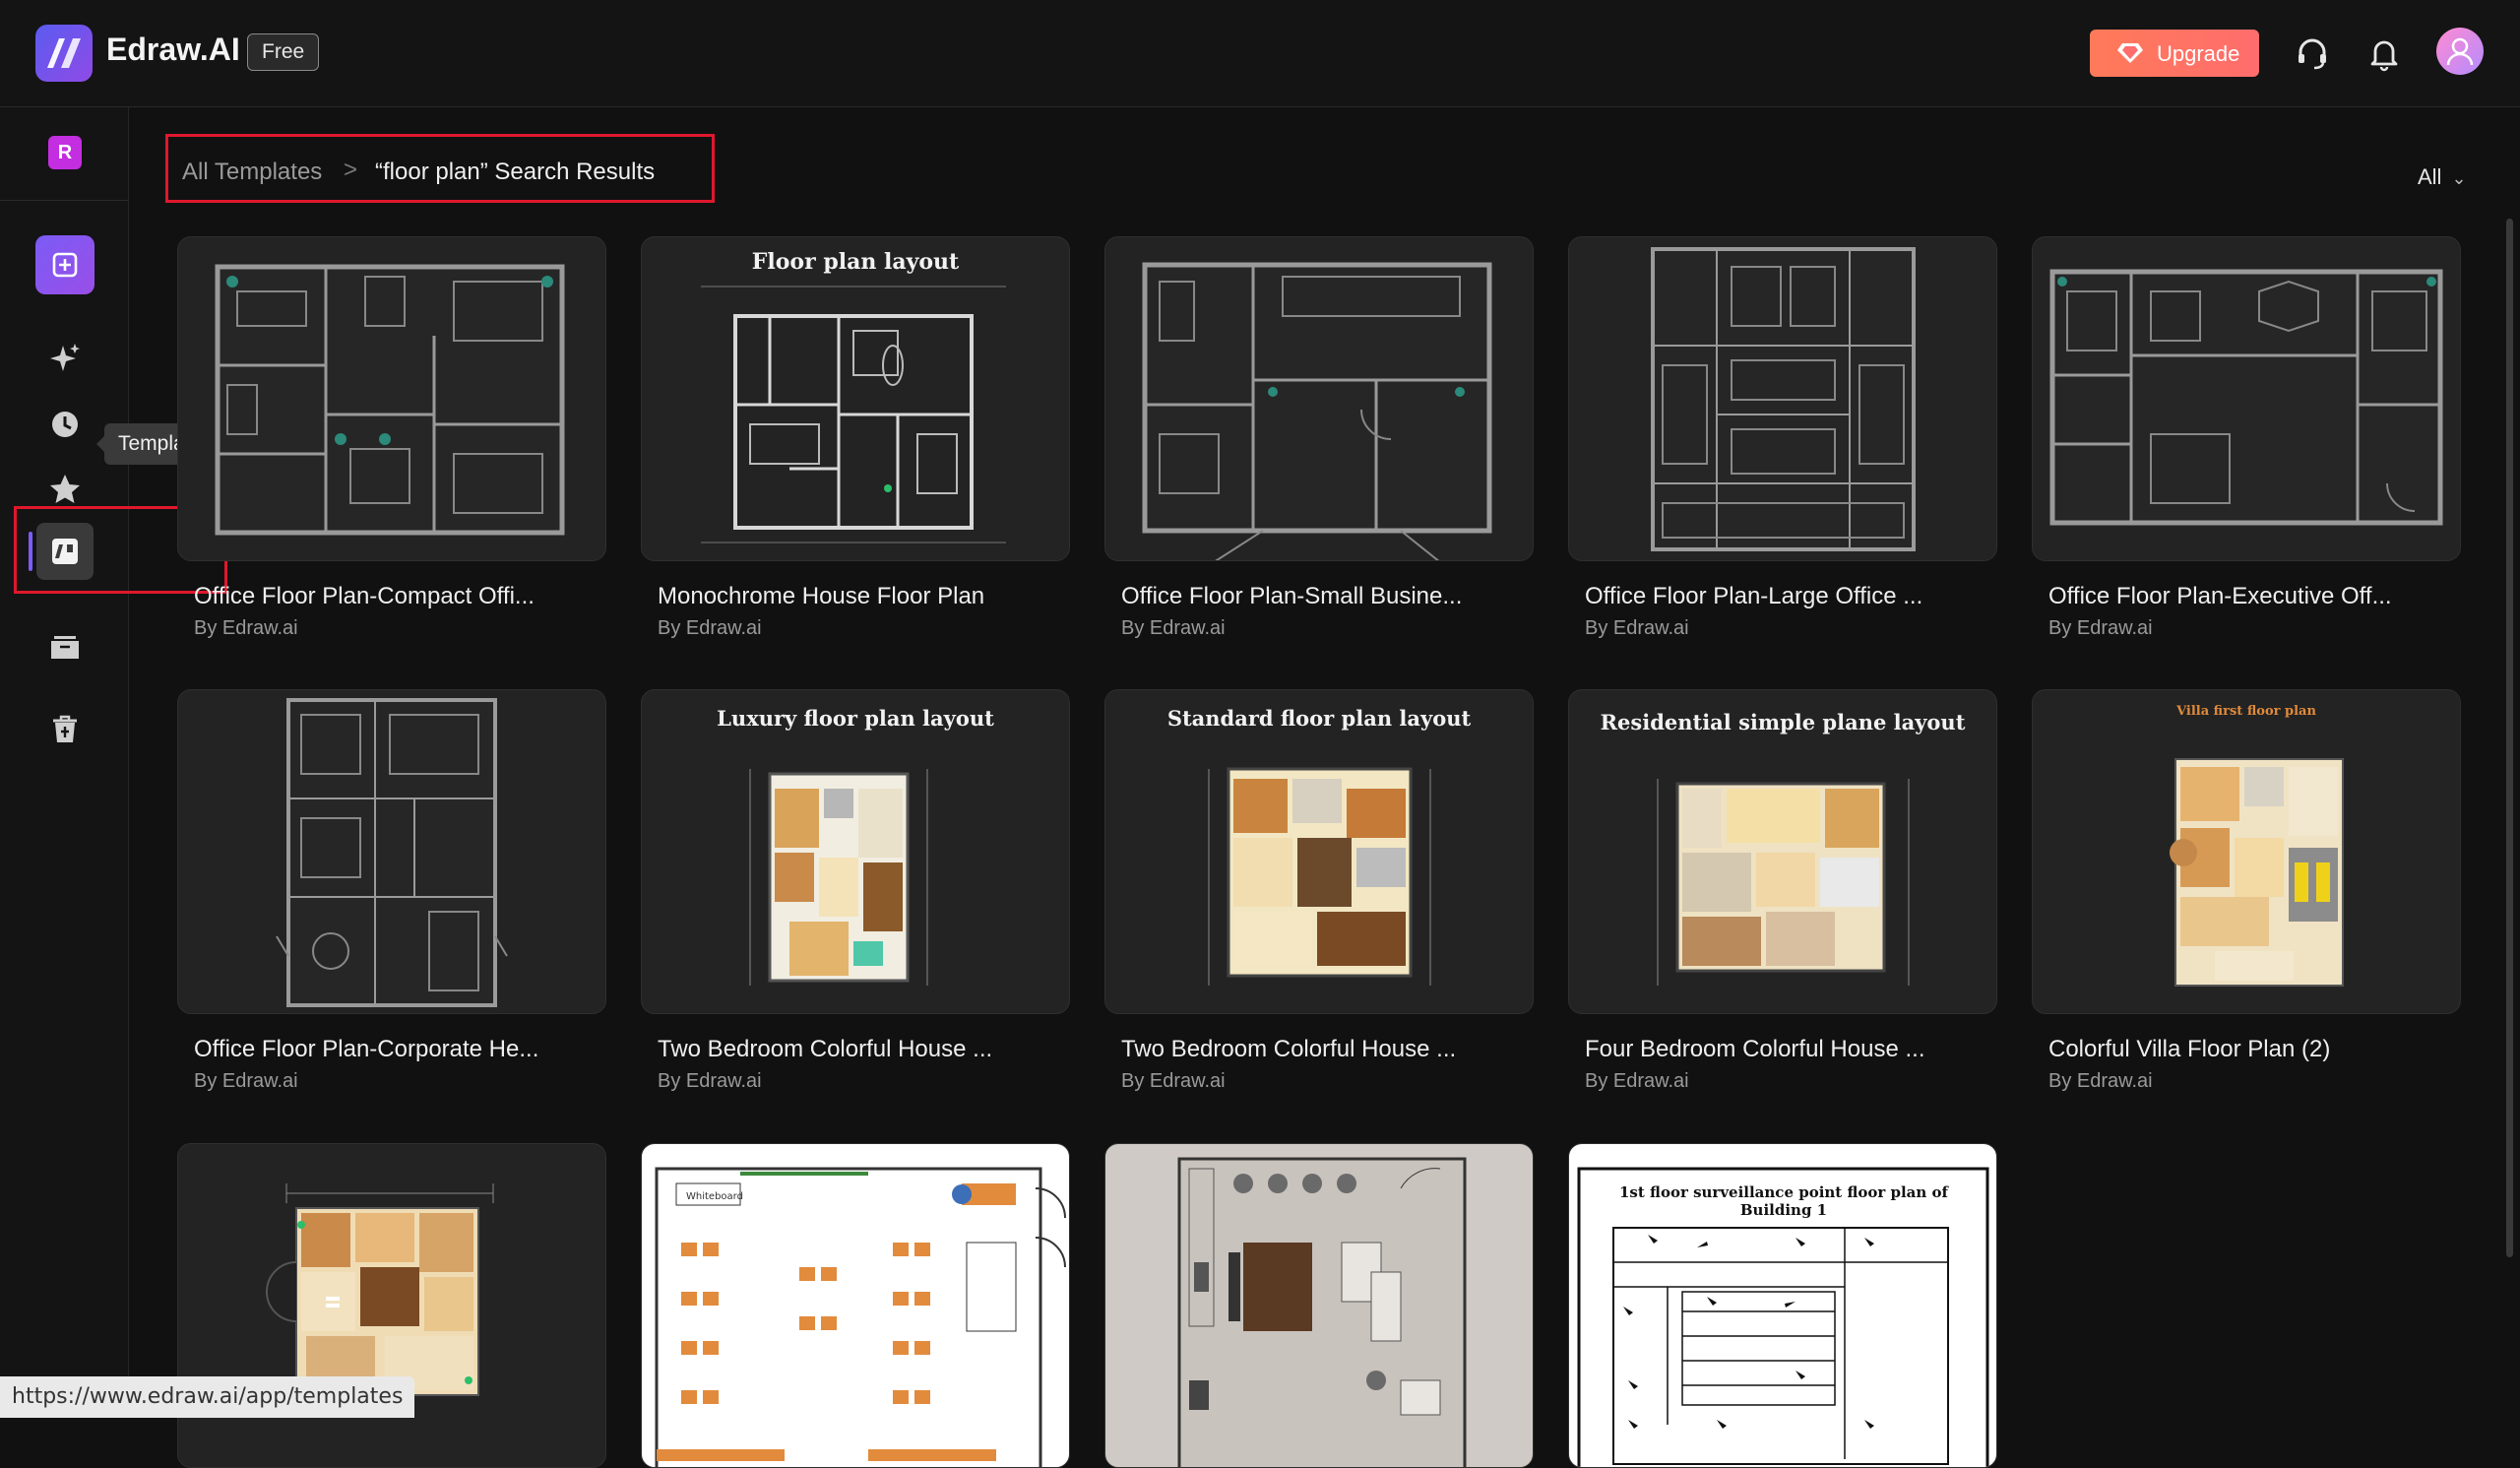  I want to click on template-thumbnail: Villa first floor plan, so click(2246, 852).